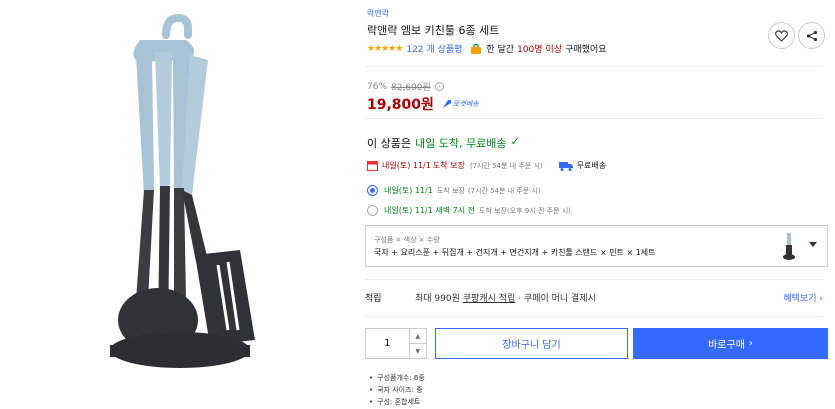  What do you see at coordinates (378, 13) in the screenshot?
I see `brand-link: 락앤락` at bounding box center [378, 13].